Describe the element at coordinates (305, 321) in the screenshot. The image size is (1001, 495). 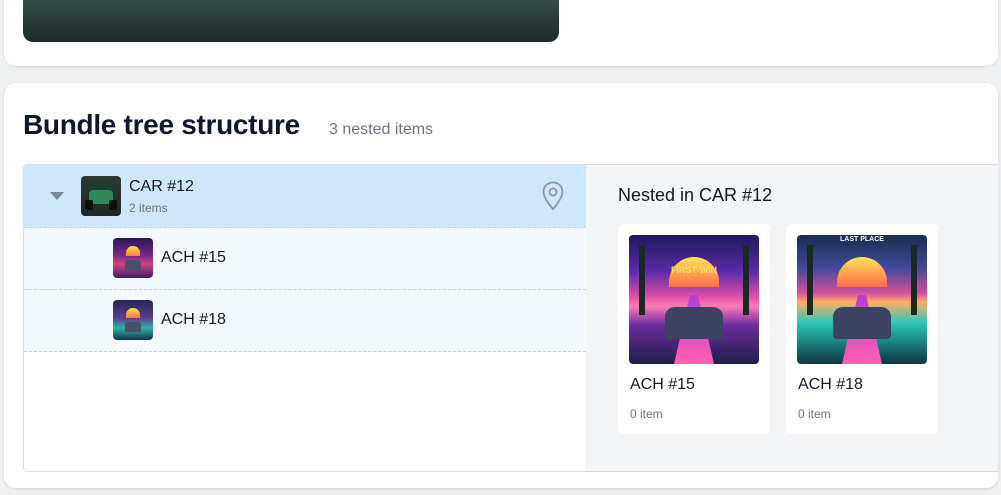
I see `tree-row-ach-18: ACH #18` at that location.